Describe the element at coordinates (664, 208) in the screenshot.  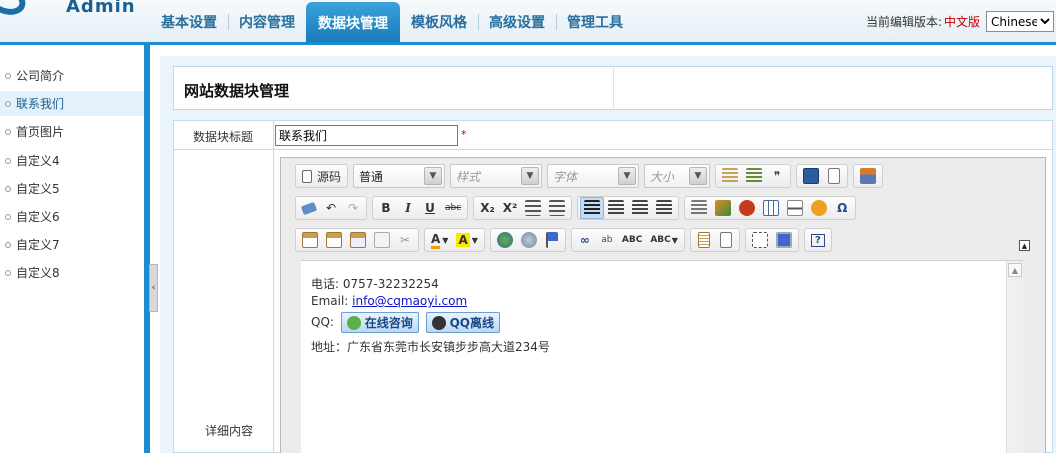
I see `align-justify-button` at that location.